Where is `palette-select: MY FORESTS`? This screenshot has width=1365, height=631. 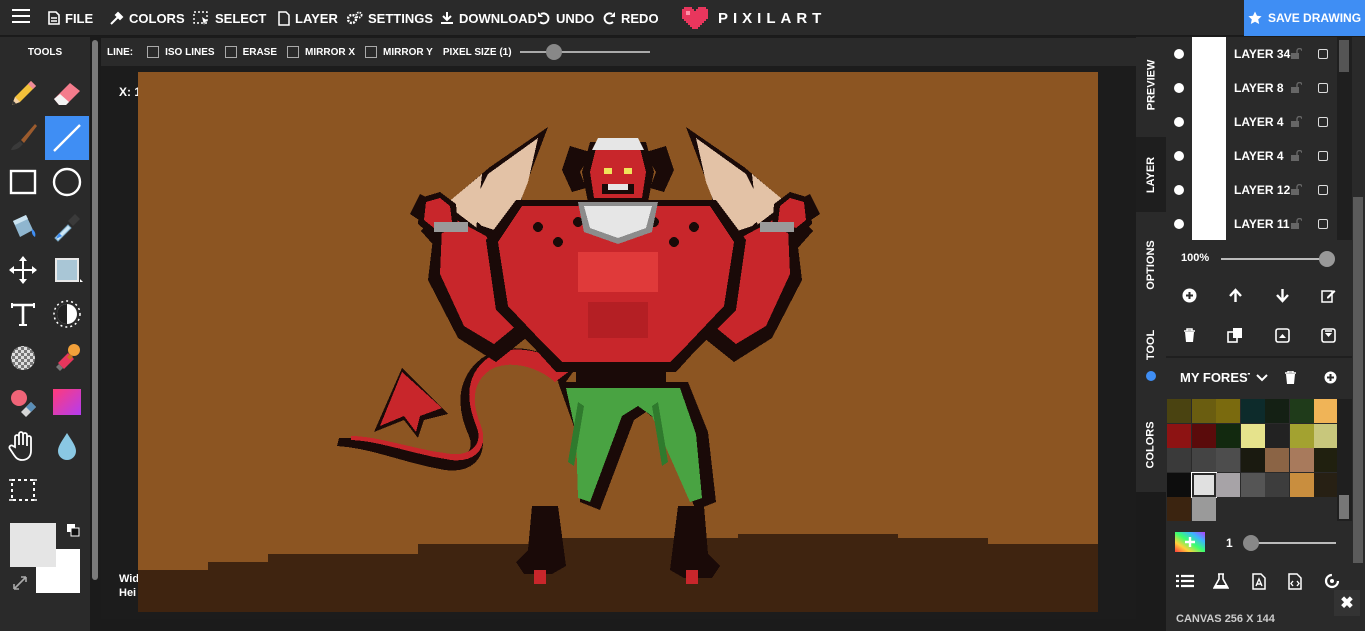
palette-select: MY FORESTS is located at coordinates (1215, 377).